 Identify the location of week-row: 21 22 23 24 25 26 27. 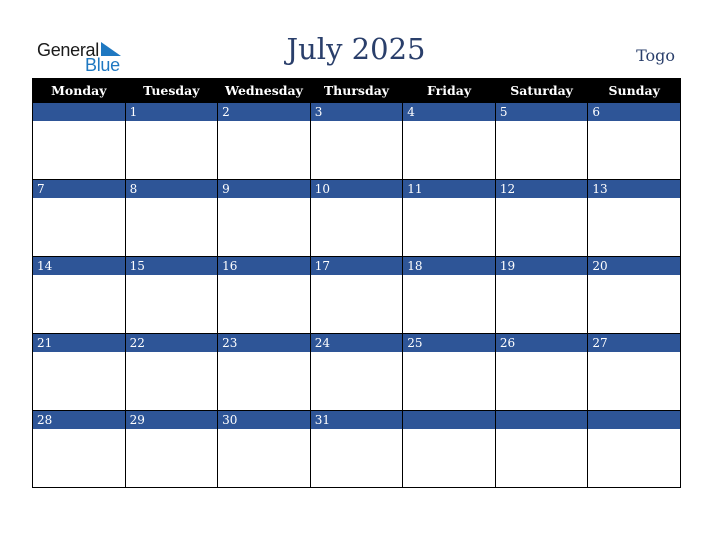
(356, 372).